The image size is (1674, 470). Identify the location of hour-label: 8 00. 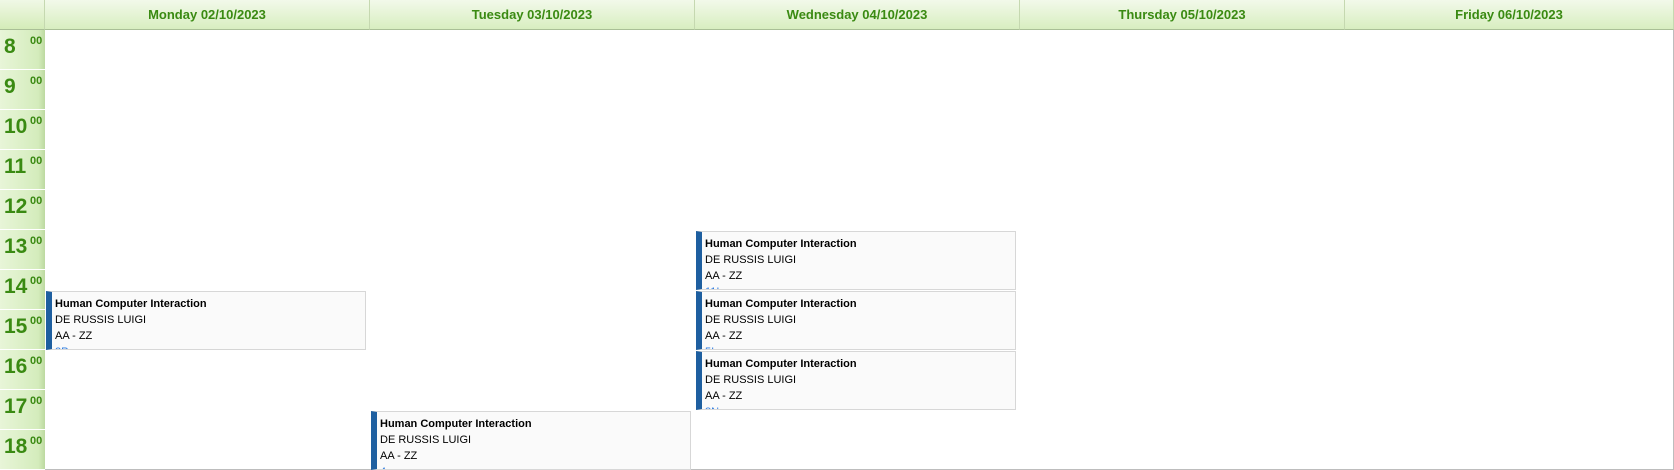
(22, 50).